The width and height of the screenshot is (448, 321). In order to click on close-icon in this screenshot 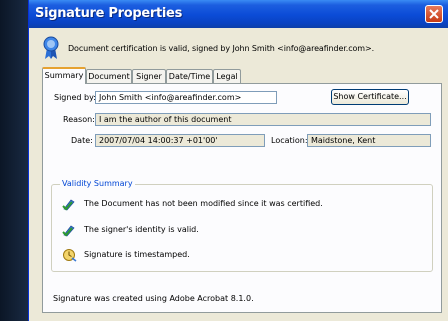, I will do `click(434, 14)`.